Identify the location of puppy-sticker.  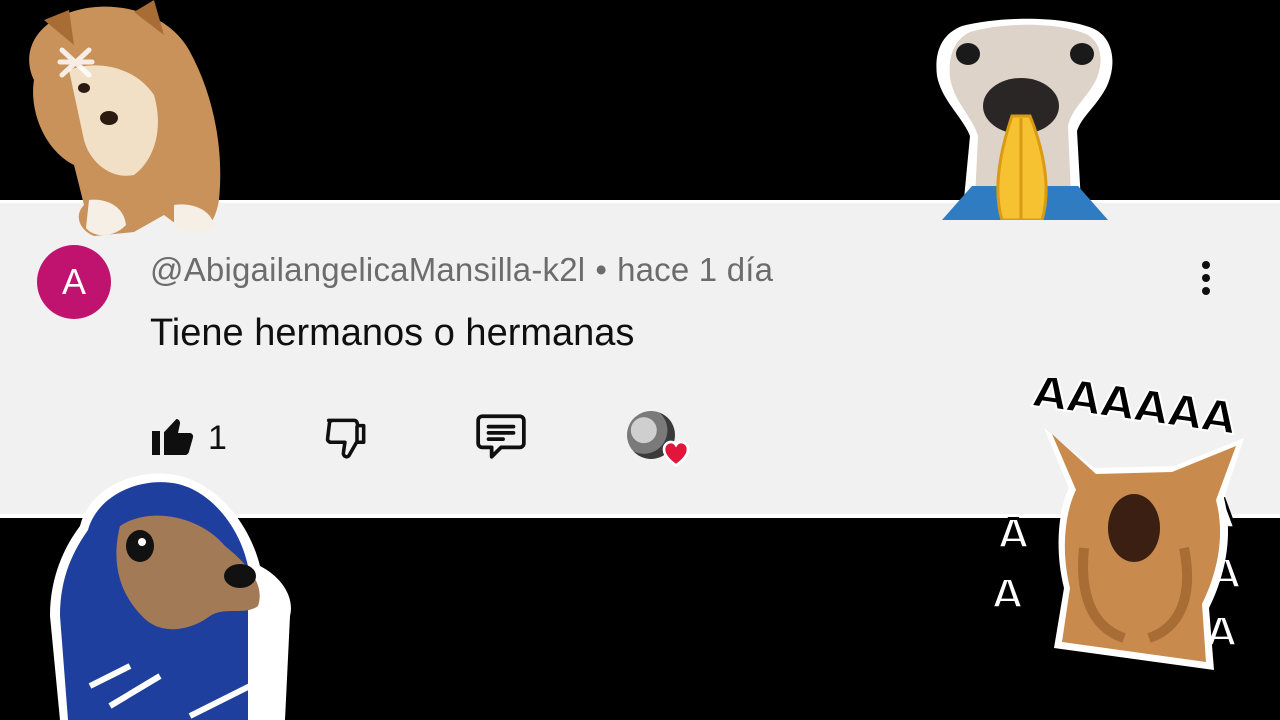
(125, 118).